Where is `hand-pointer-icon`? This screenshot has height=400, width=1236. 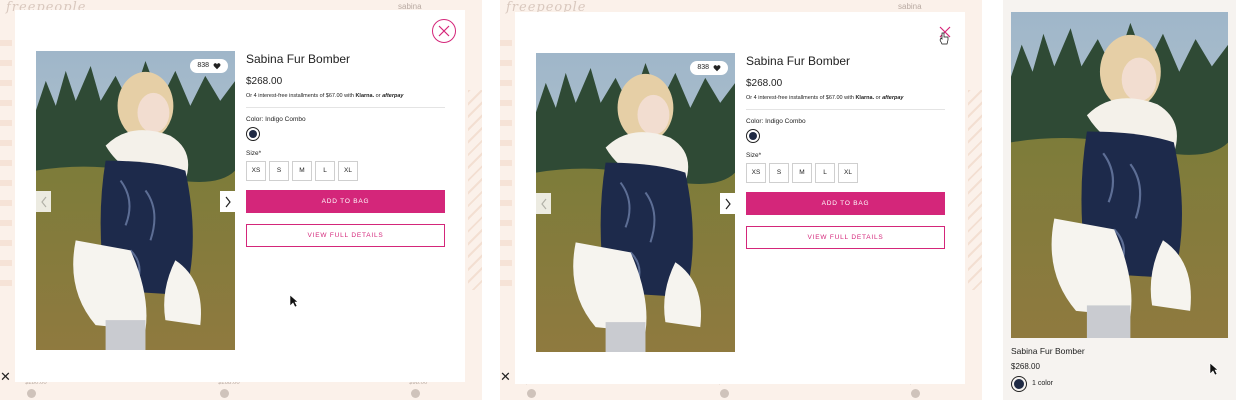
hand-pointer-icon is located at coordinates (944, 39).